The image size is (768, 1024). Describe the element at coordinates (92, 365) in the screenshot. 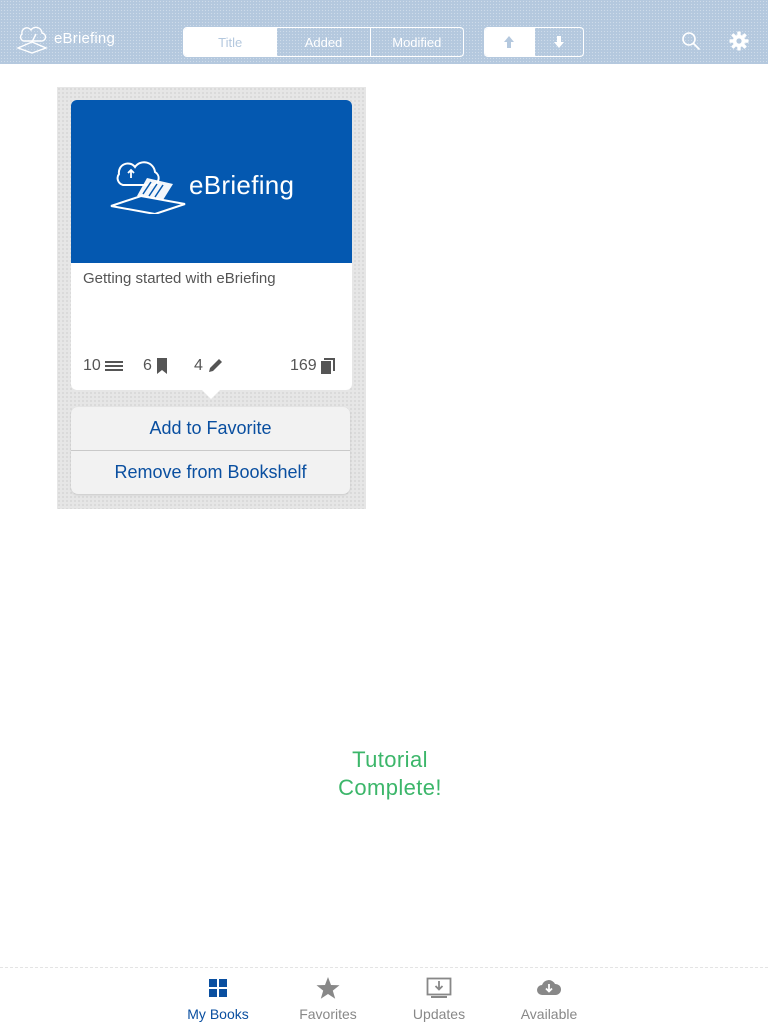

I see `chapters-count: 10` at that location.